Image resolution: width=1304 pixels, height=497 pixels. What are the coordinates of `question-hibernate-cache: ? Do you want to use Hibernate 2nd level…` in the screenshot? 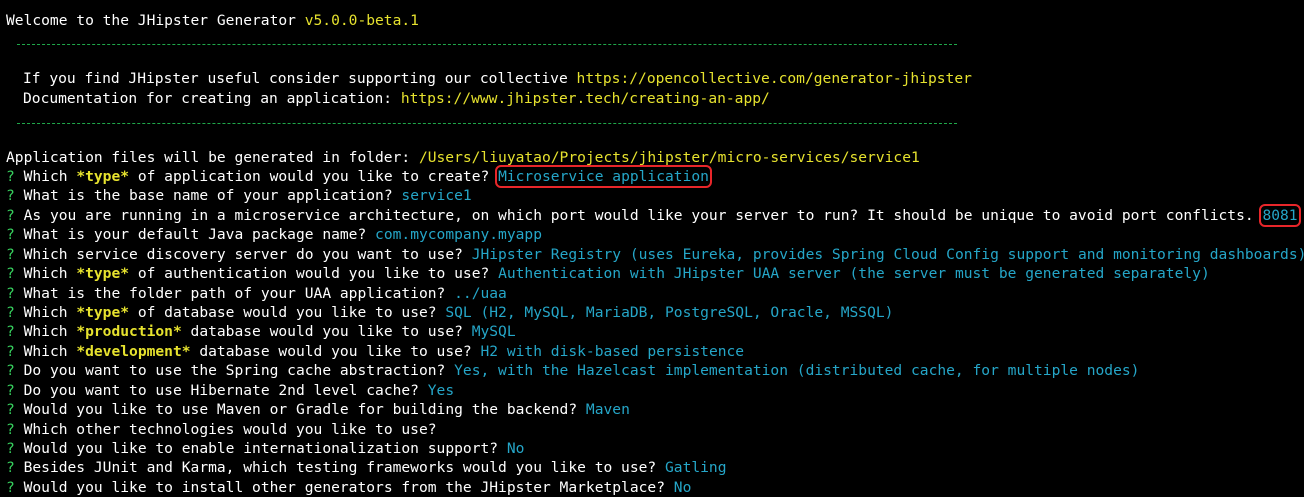 It's located at (230, 390).